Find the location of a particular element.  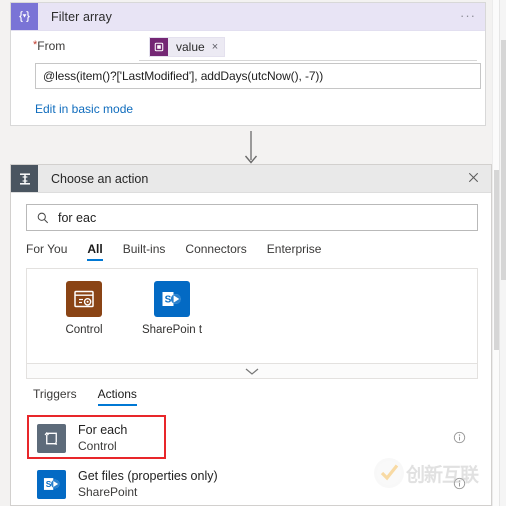

chevron-down-icon is located at coordinates (252, 371).